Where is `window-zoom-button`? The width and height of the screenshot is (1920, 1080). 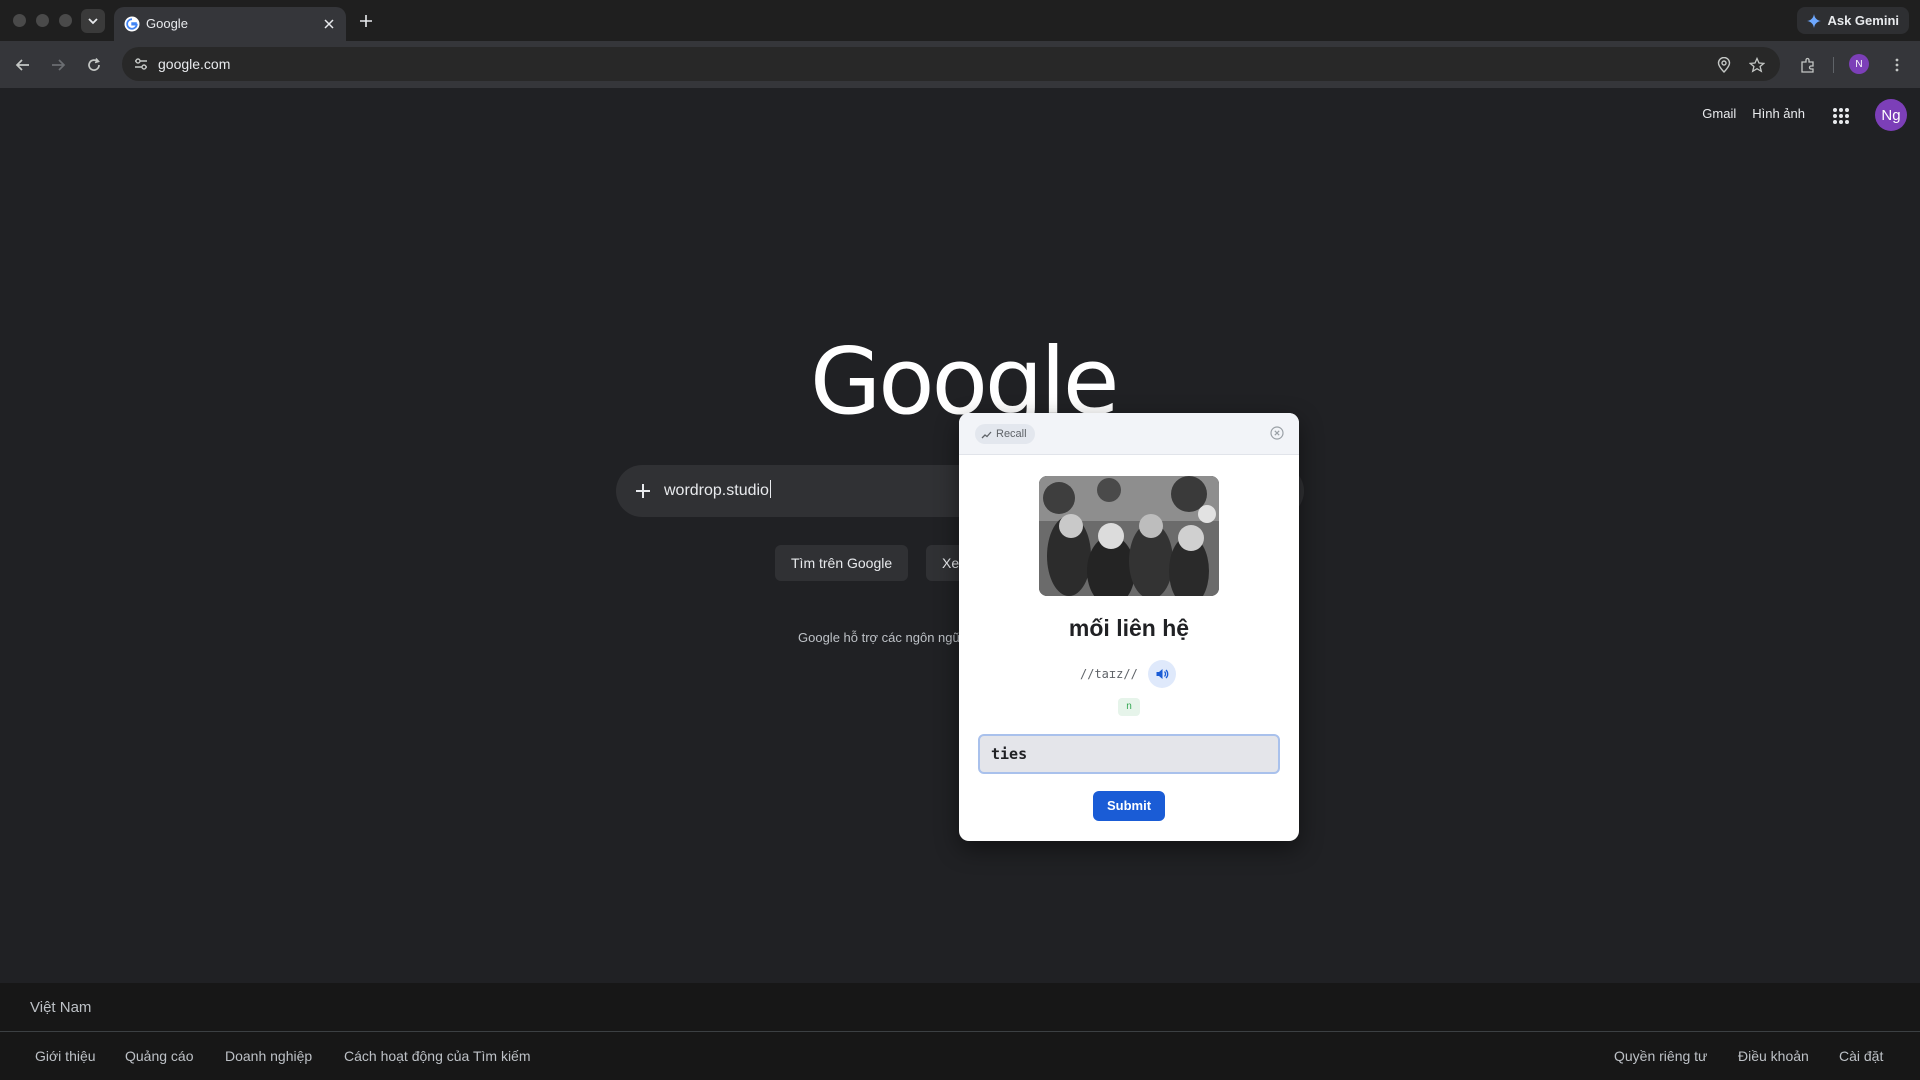 window-zoom-button is located at coordinates (65, 20).